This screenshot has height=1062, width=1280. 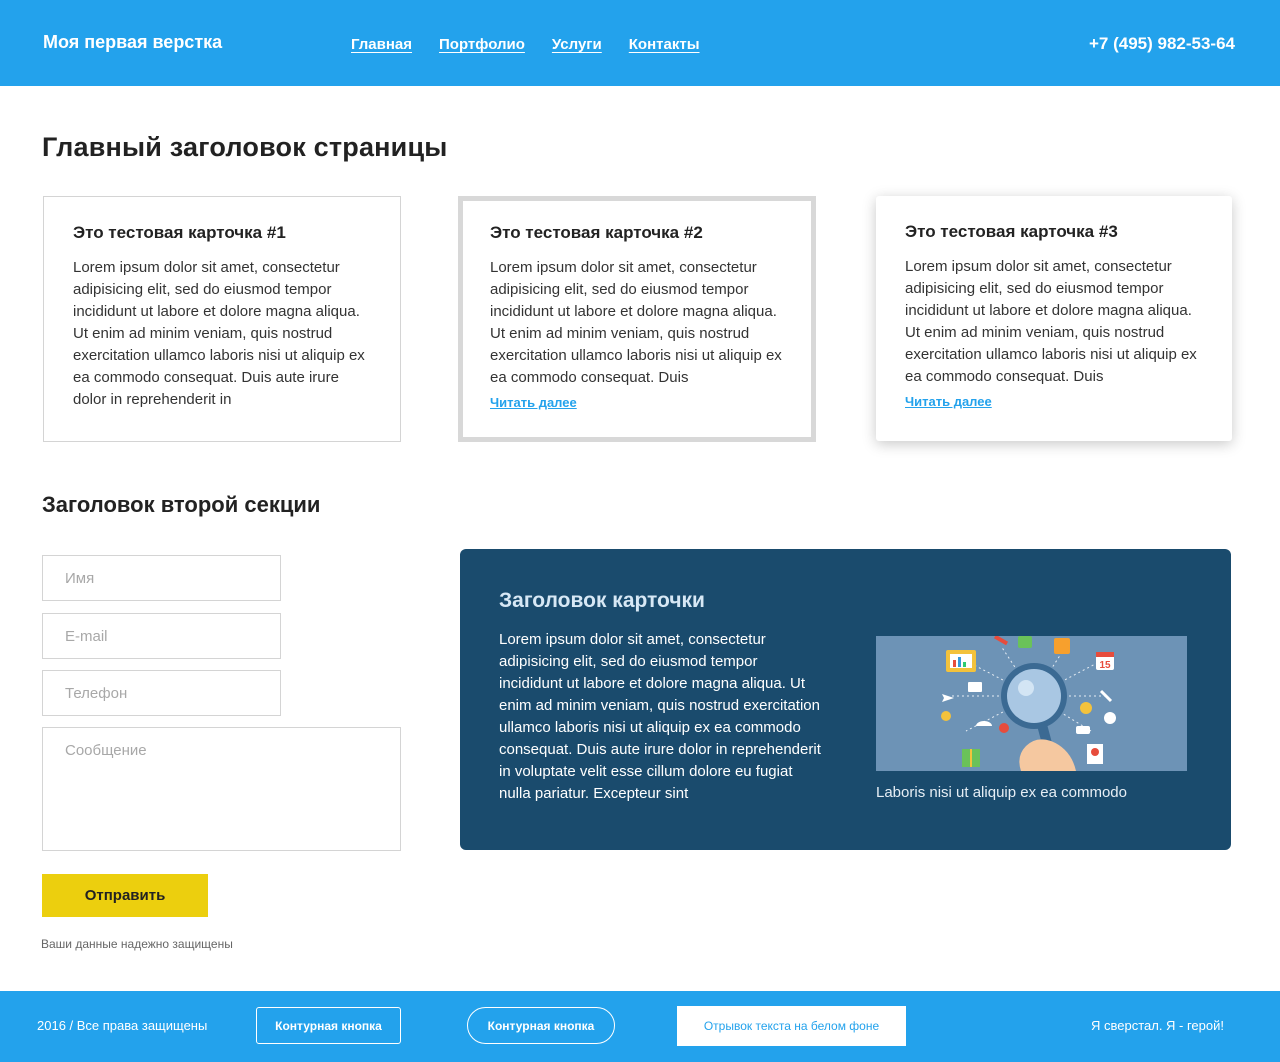 What do you see at coordinates (161, 636) in the screenshot?
I see `email-input` at bounding box center [161, 636].